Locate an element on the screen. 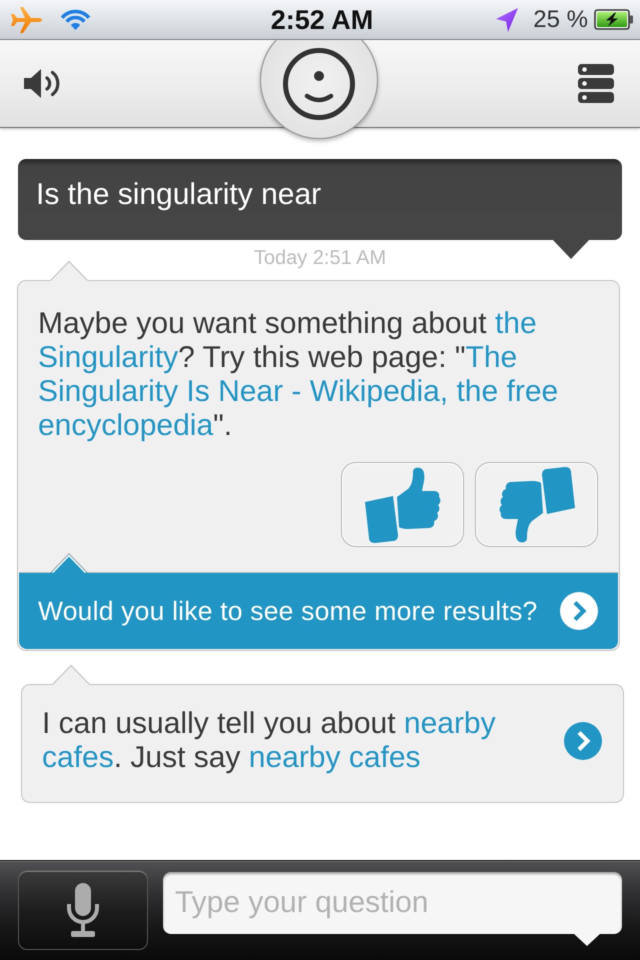 This screenshot has width=640, height=960. link: Singularity is located at coordinates (108, 357).